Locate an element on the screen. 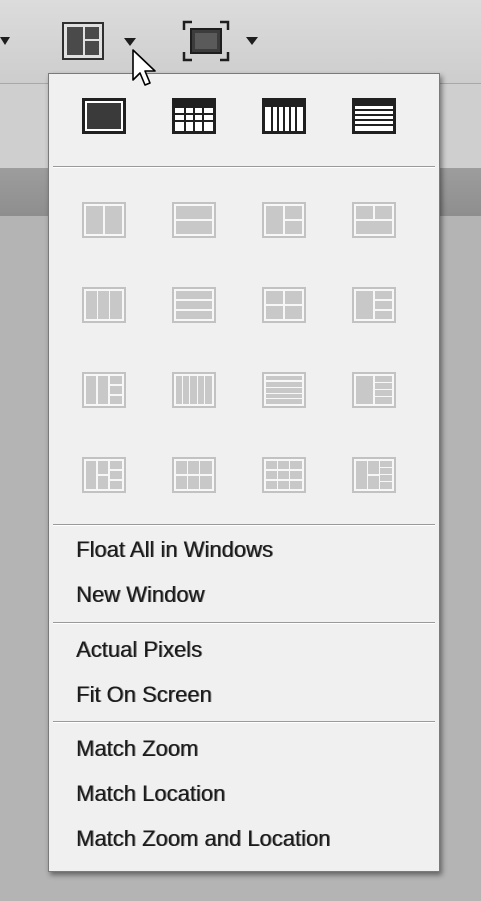 The width and height of the screenshot is (481, 901). three-up-vertical-icon is located at coordinates (104, 305).